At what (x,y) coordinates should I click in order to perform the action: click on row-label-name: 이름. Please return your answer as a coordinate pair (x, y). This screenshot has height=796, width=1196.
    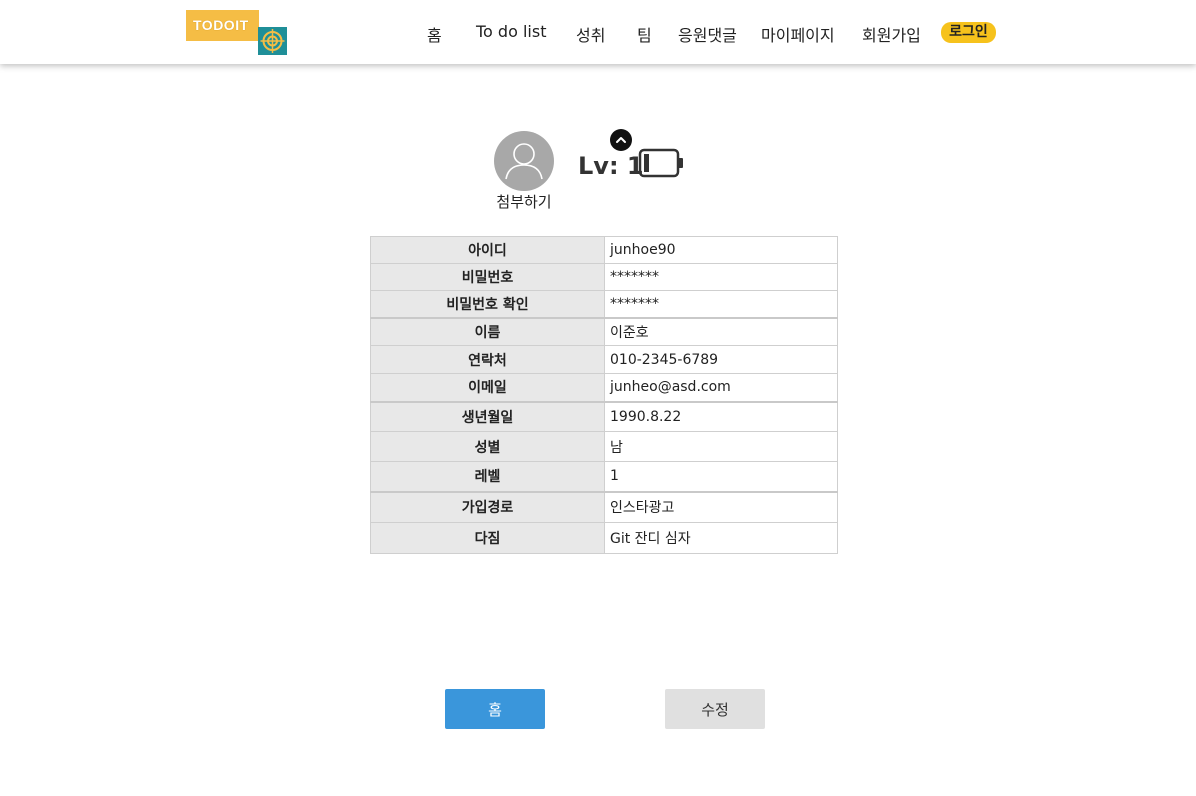
    Looking at the image, I should click on (487, 331).